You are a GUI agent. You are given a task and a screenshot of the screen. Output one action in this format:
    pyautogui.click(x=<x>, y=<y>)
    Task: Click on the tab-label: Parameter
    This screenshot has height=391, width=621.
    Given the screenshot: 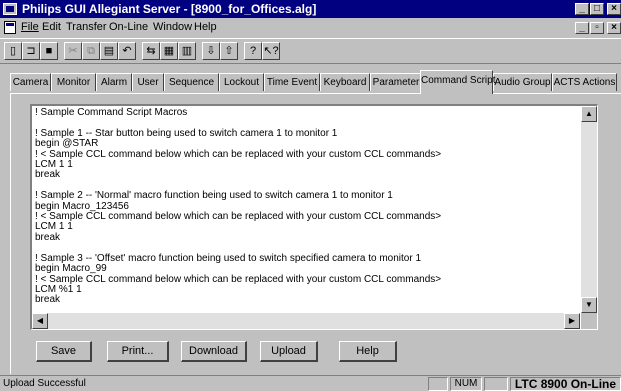 What is the action you would take?
    pyautogui.click(x=396, y=82)
    